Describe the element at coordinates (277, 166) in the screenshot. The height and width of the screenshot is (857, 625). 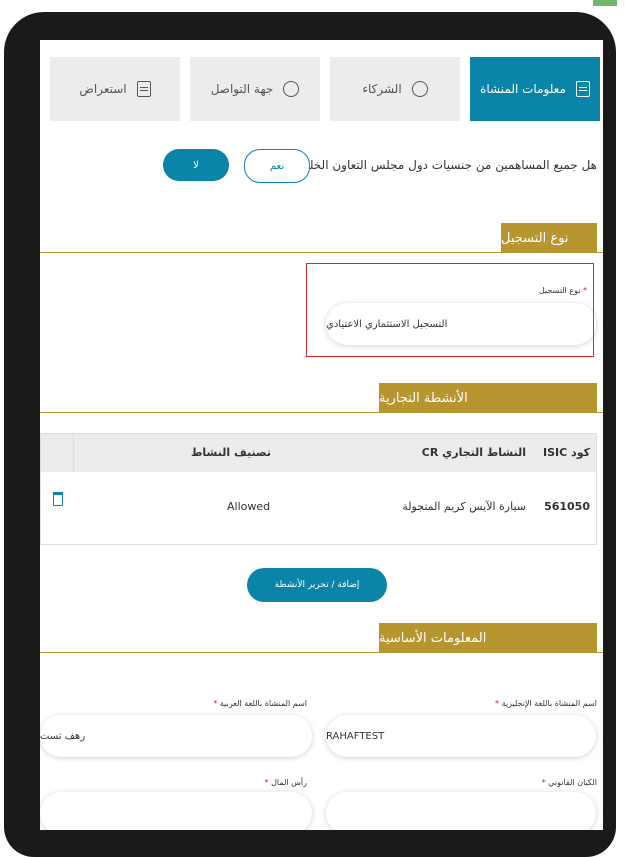
I see `yes-button: نعم` at that location.